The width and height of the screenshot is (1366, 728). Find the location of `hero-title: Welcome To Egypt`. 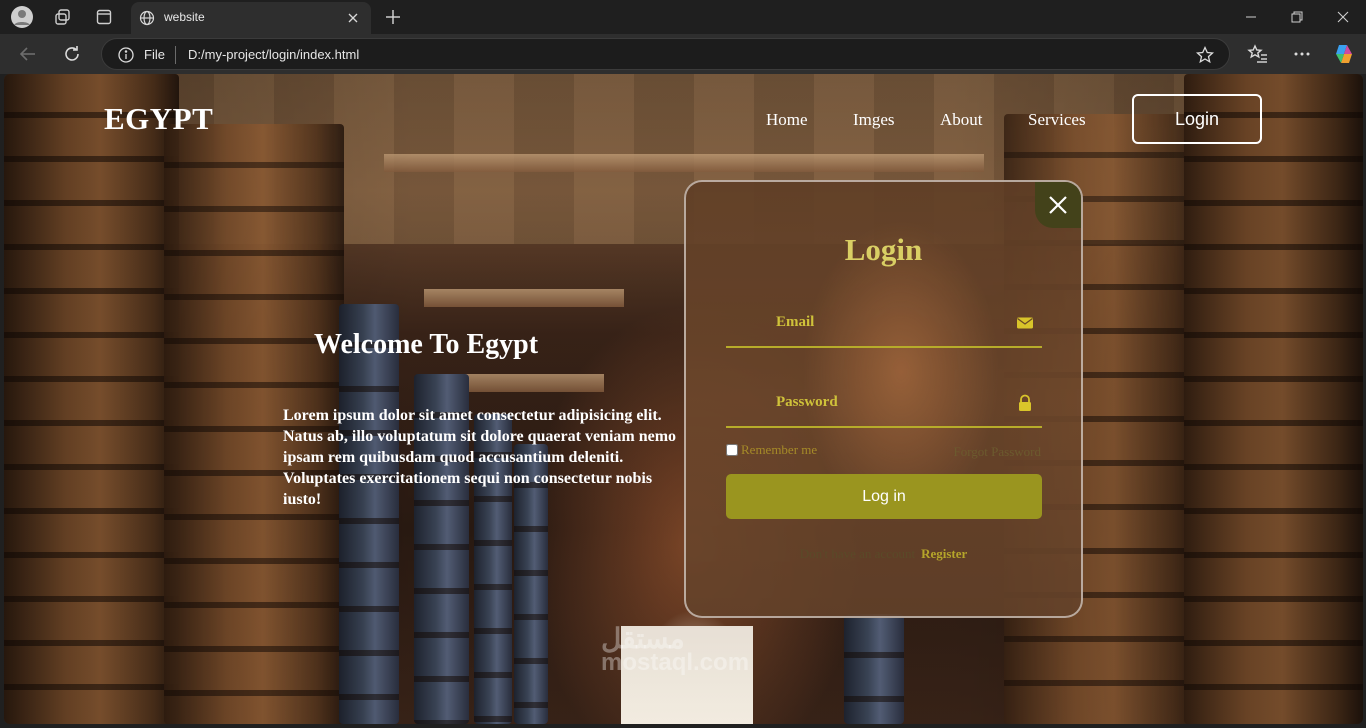

hero-title: Welcome To Egypt is located at coordinates (426, 344).